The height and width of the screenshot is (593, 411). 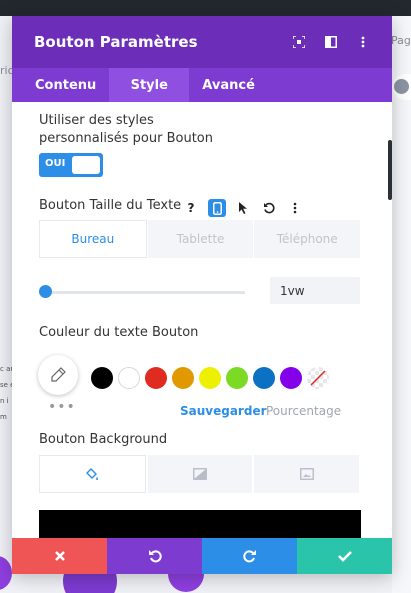 I want to click on text-size-slider-track, so click(x=145, y=292).